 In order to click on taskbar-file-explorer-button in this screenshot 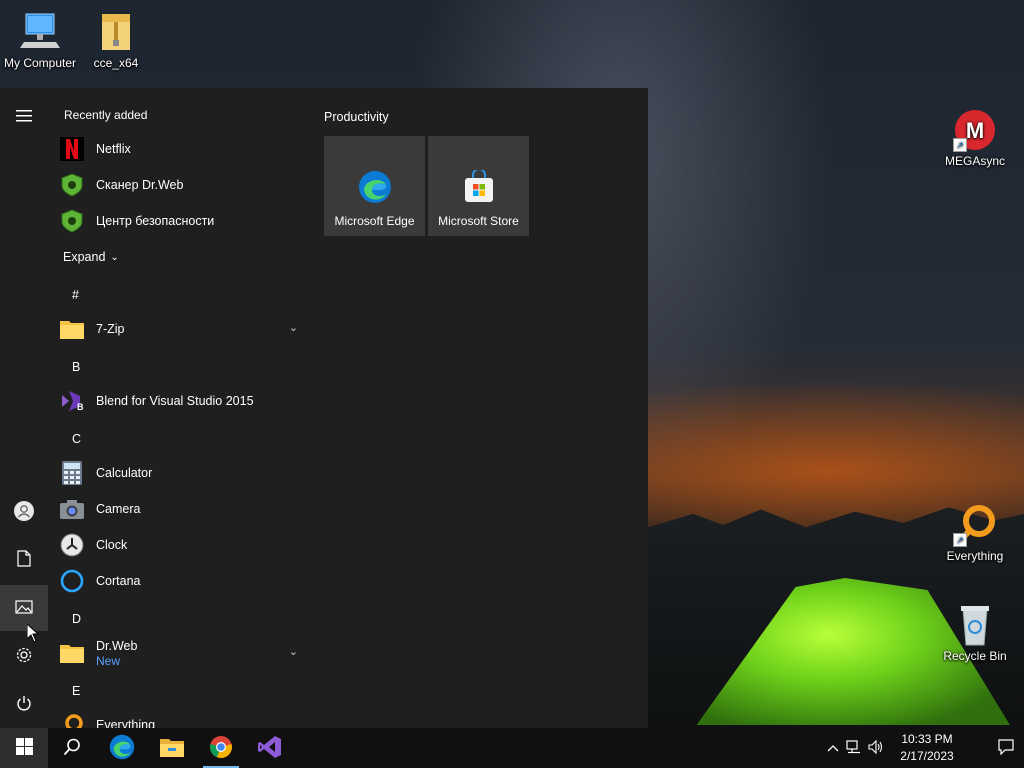, I will do `click(172, 748)`.